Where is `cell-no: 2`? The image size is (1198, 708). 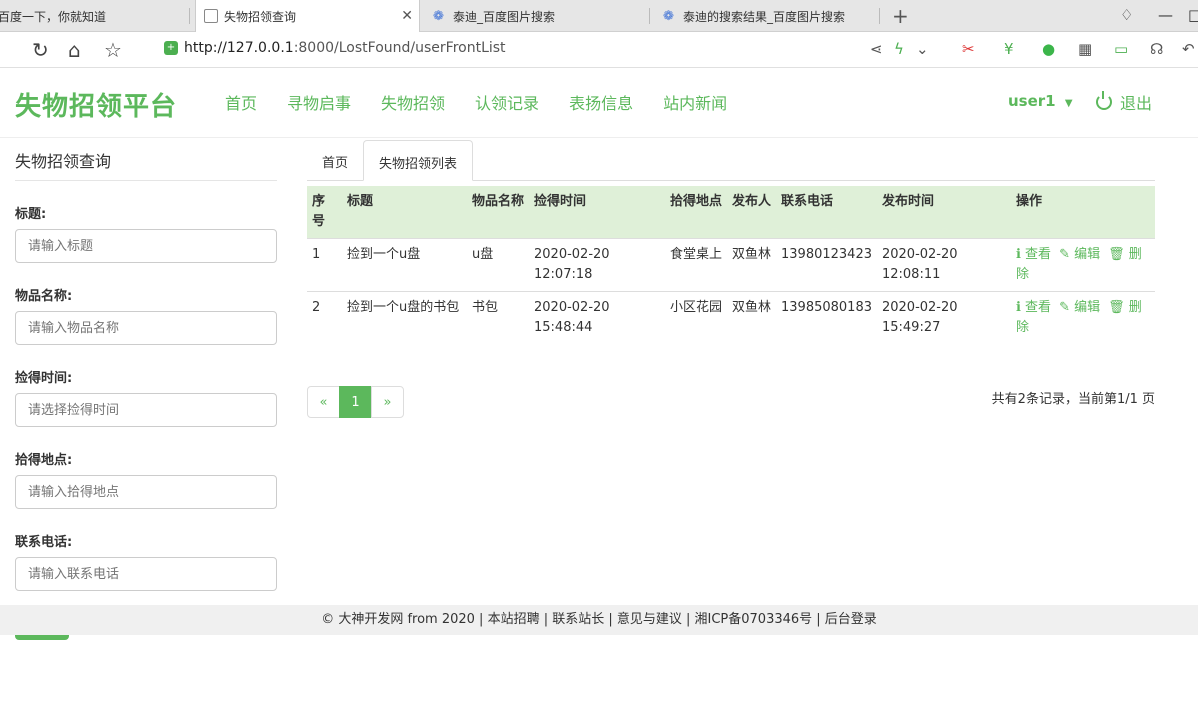 cell-no: 2 is located at coordinates (324, 317).